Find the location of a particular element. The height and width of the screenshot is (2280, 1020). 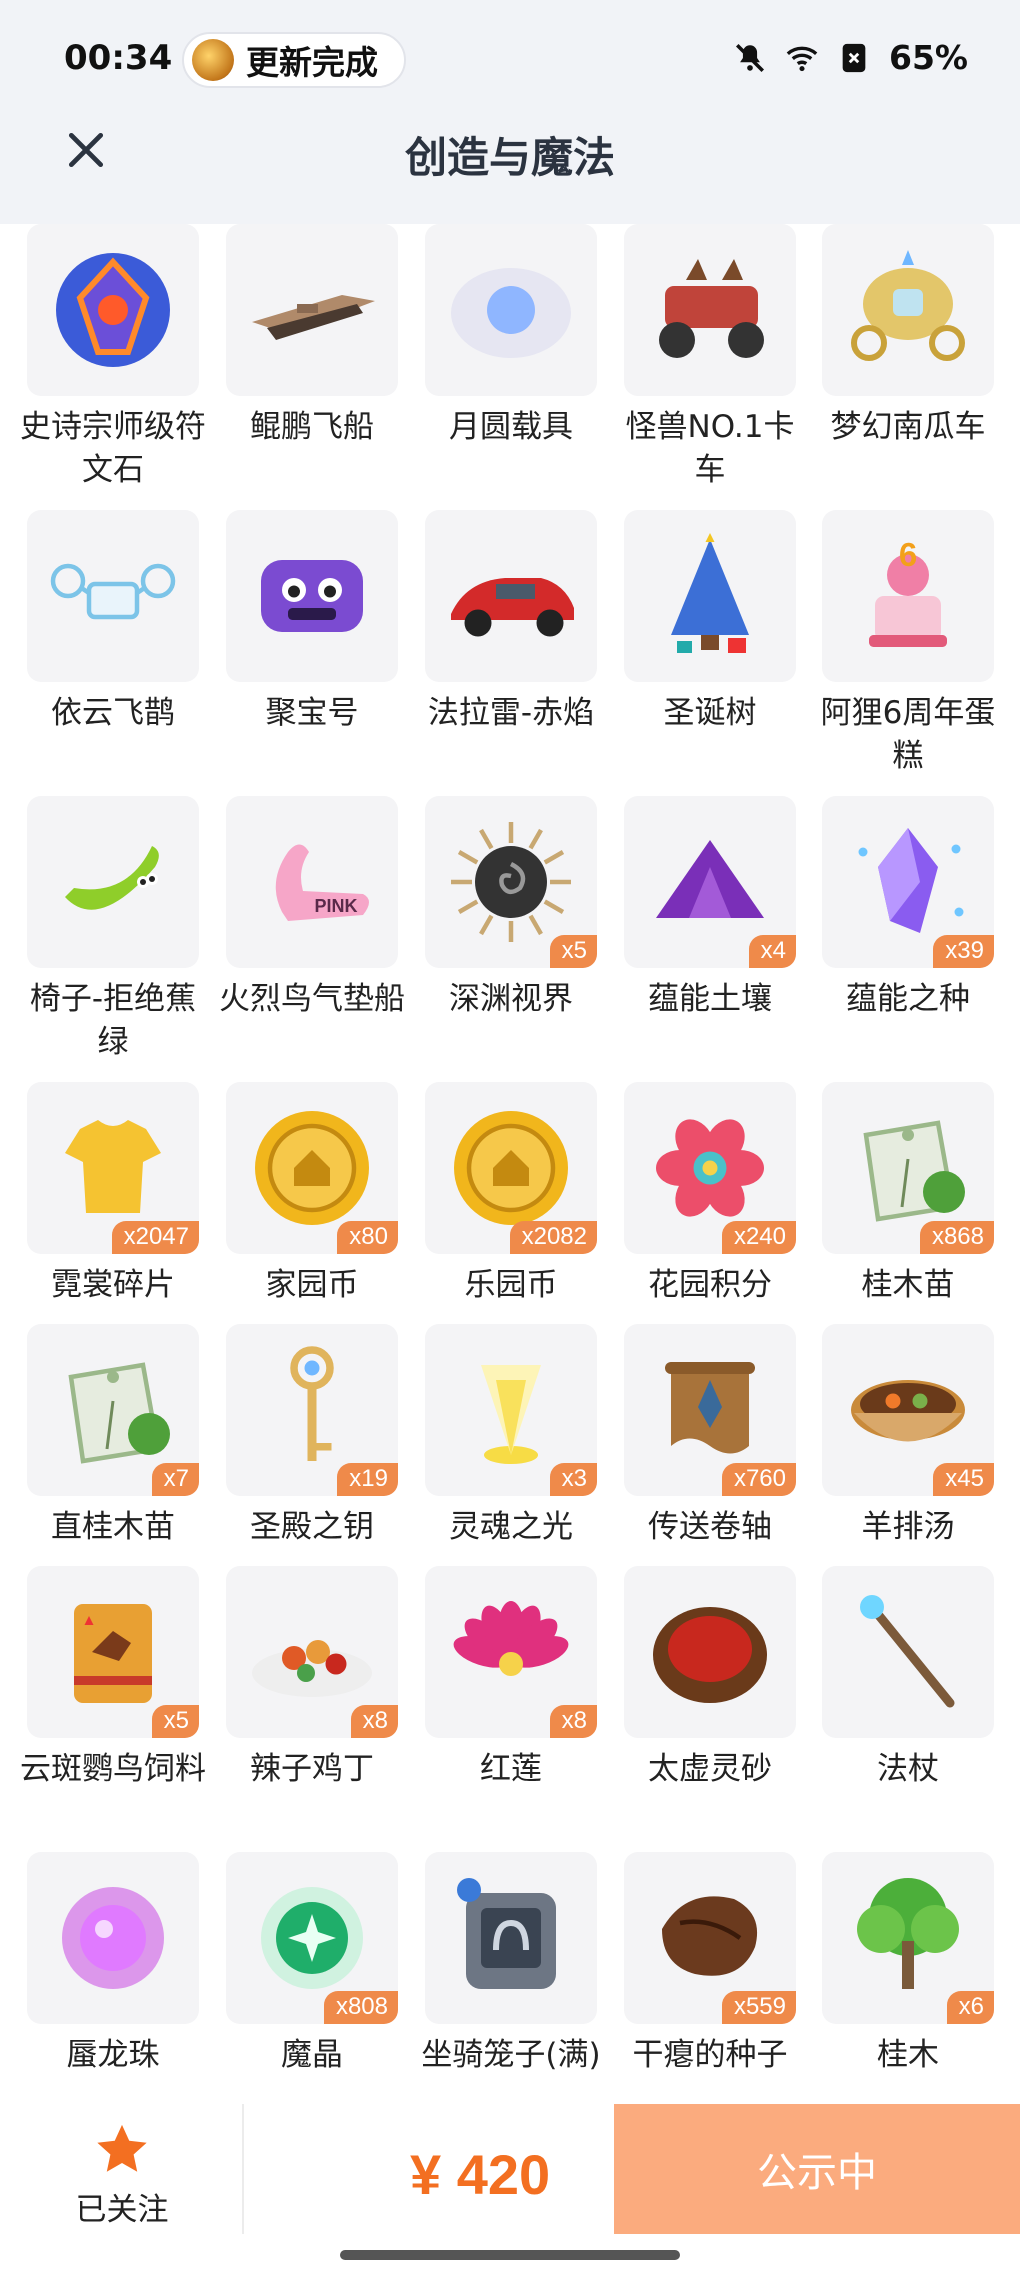

item-card: x8 辣子鸡丁 is located at coordinates (312, 1678).